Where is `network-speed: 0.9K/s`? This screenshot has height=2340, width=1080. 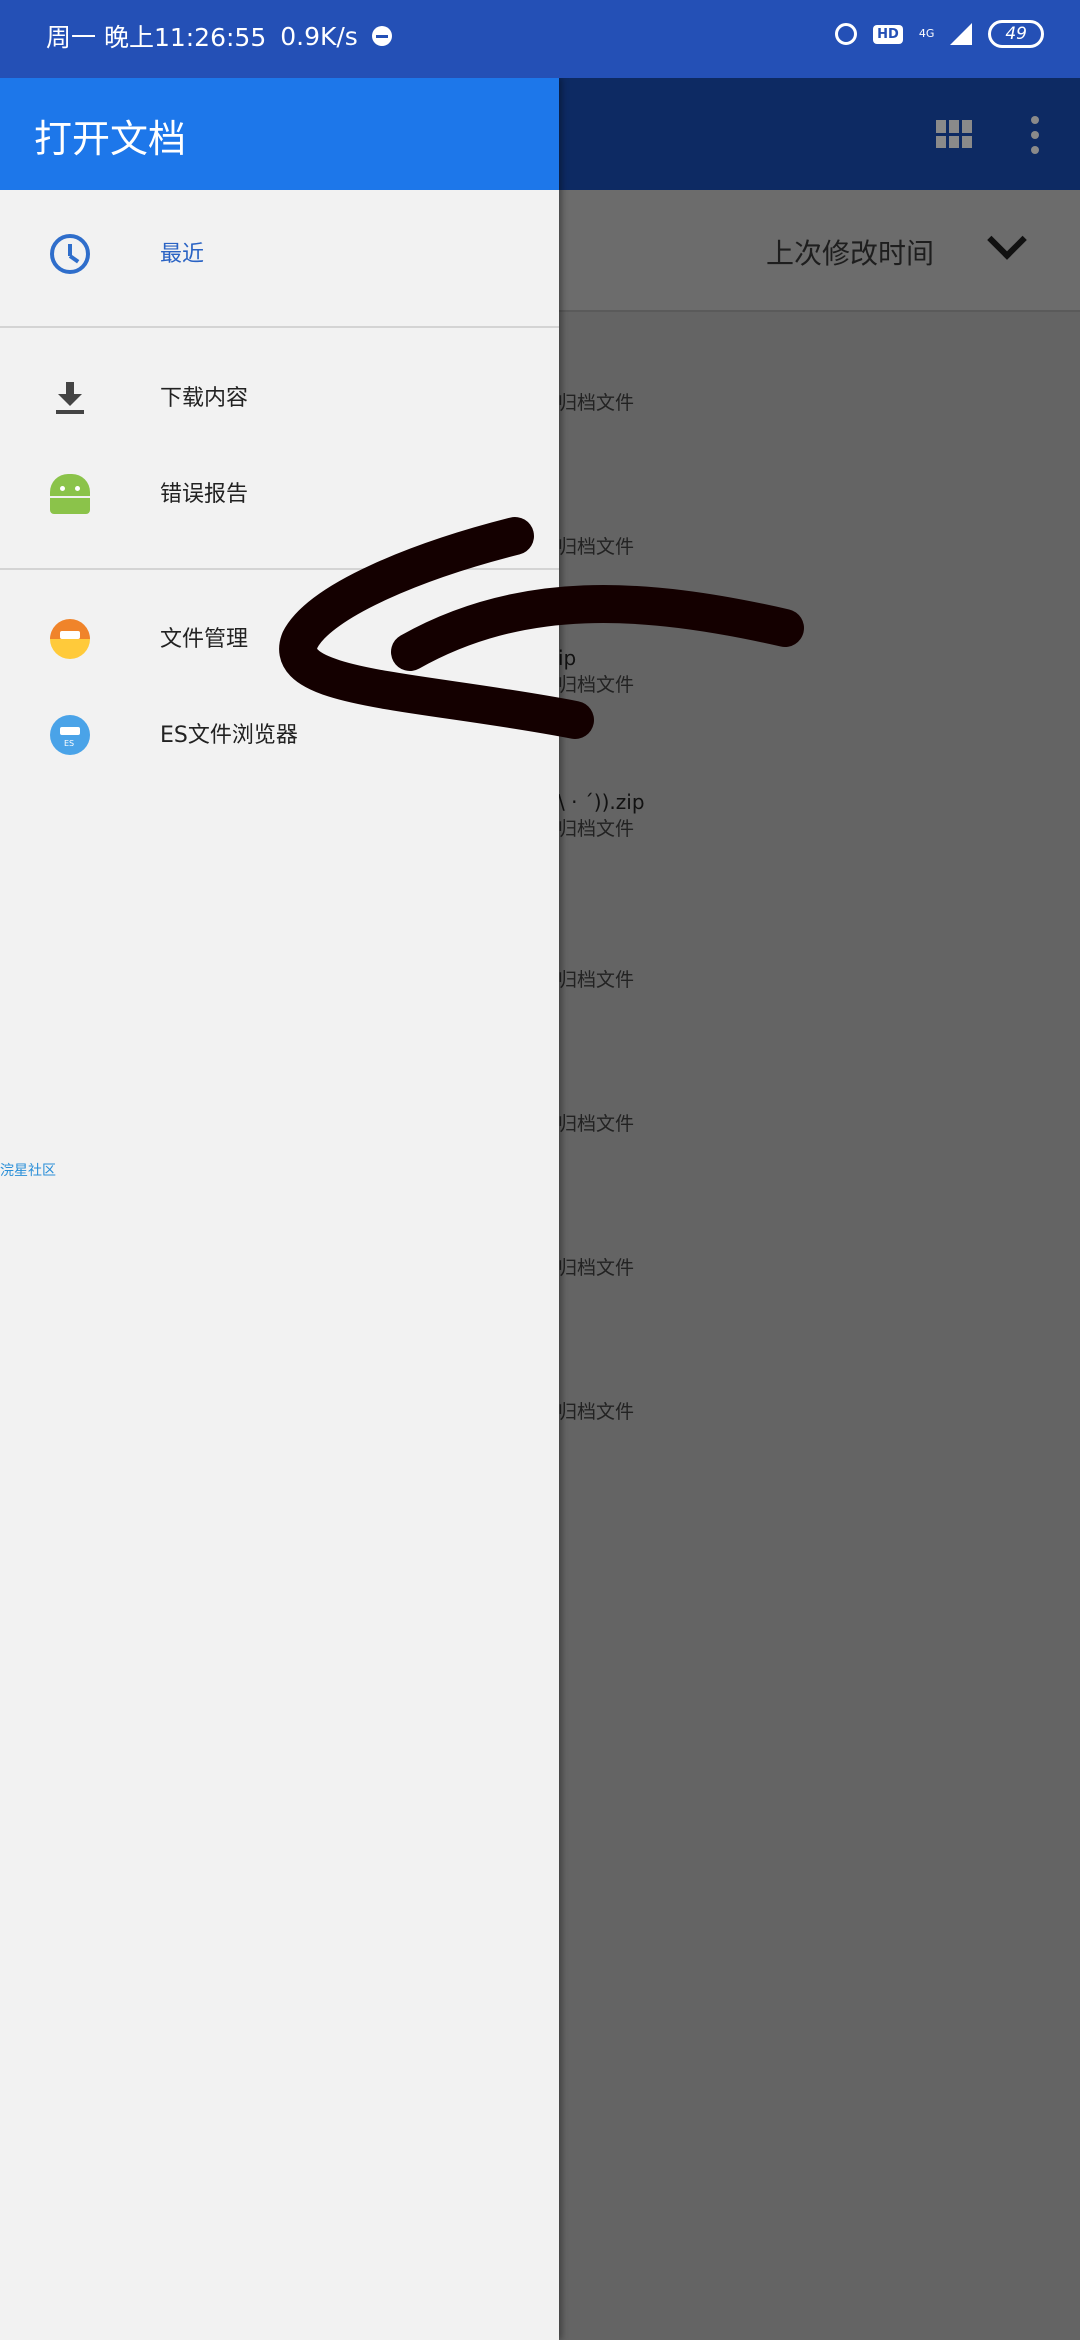 network-speed: 0.9K/s is located at coordinates (319, 36).